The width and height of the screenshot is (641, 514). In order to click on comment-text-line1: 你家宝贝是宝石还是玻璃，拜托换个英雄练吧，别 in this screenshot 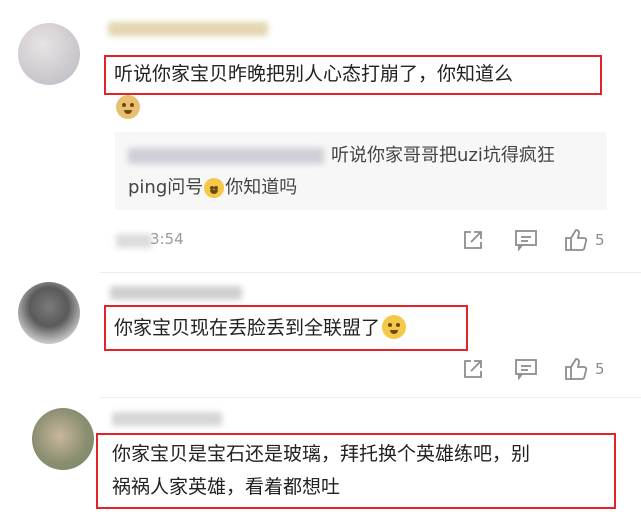, I will do `click(321, 454)`.